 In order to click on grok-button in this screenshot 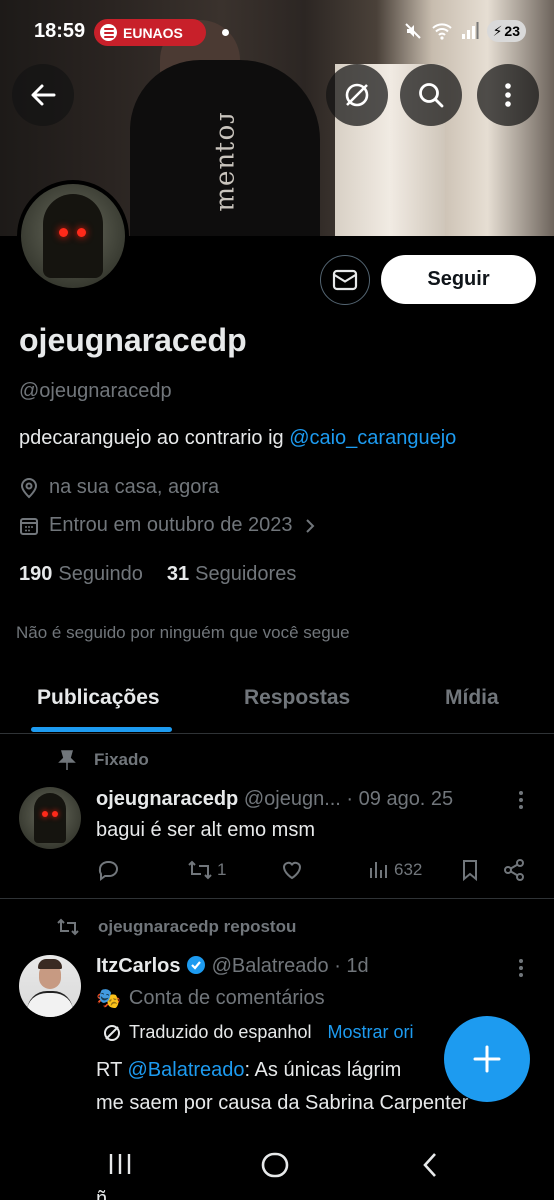, I will do `click(357, 95)`.